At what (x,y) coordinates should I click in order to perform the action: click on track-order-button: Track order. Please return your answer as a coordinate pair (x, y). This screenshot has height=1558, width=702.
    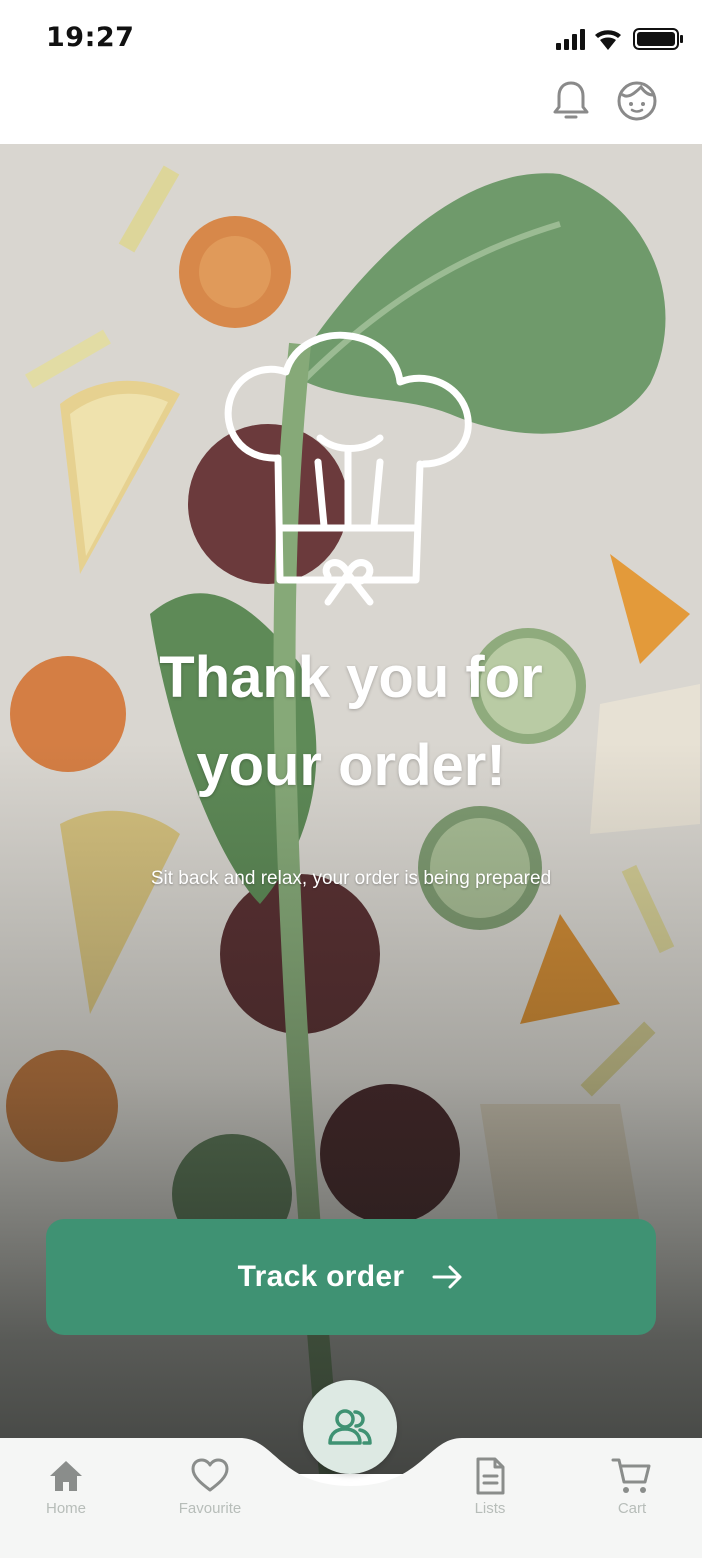
    Looking at the image, I should click on (351, 1277).